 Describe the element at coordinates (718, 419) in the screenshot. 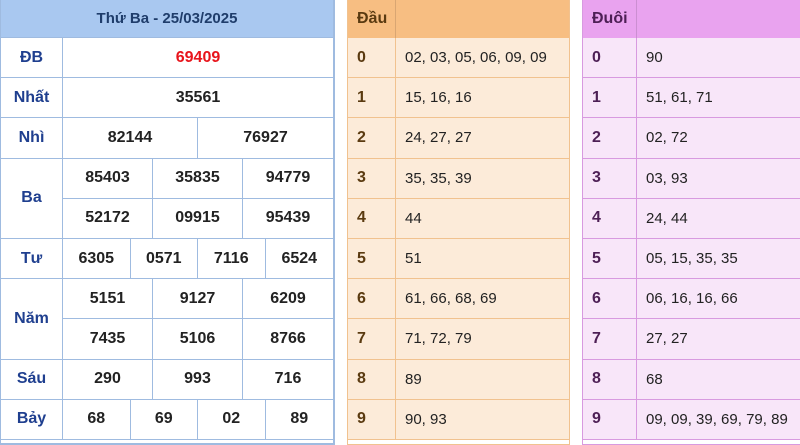

I see `duoi-values: 09, 09, 39, 69, 79, 89` at that location.